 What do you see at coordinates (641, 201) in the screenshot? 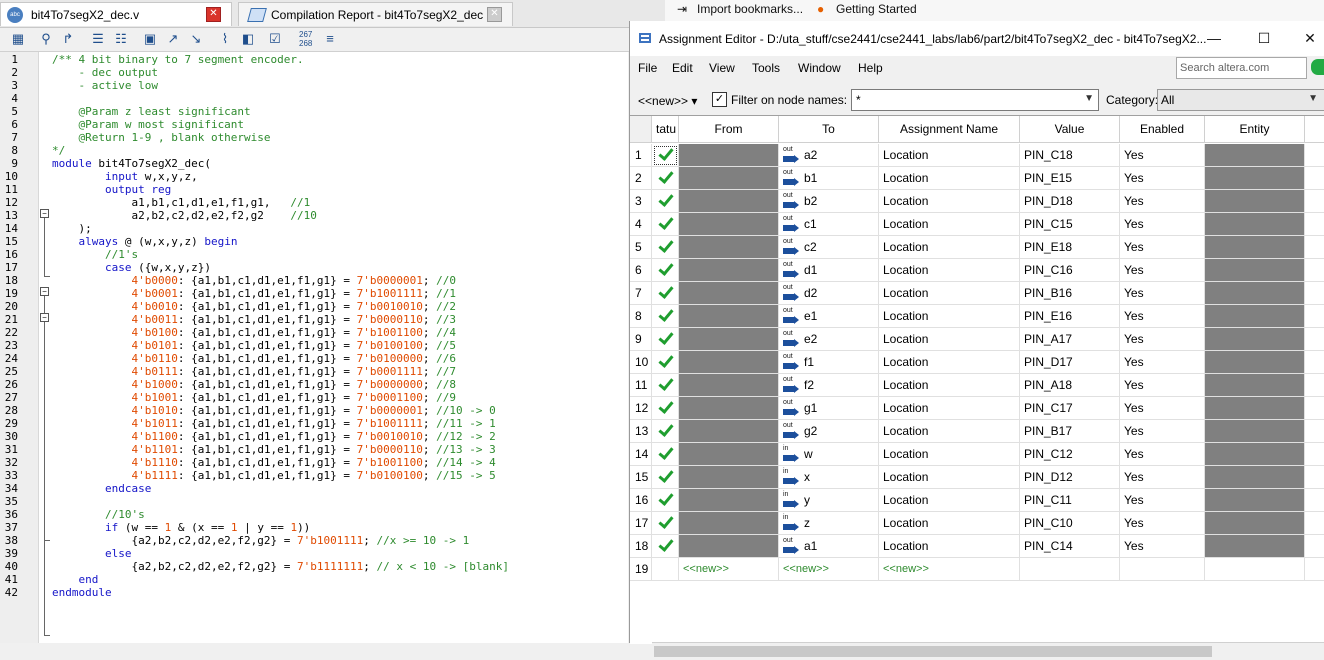
I see `row-number: 3` at bounding box center [641, 201].